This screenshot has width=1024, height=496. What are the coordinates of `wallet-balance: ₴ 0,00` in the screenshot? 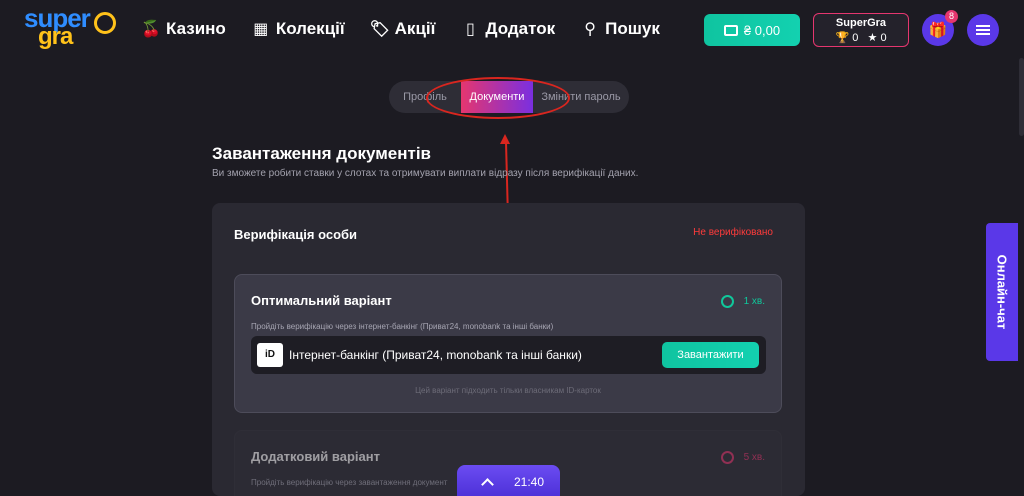 It's located at (762, 30).